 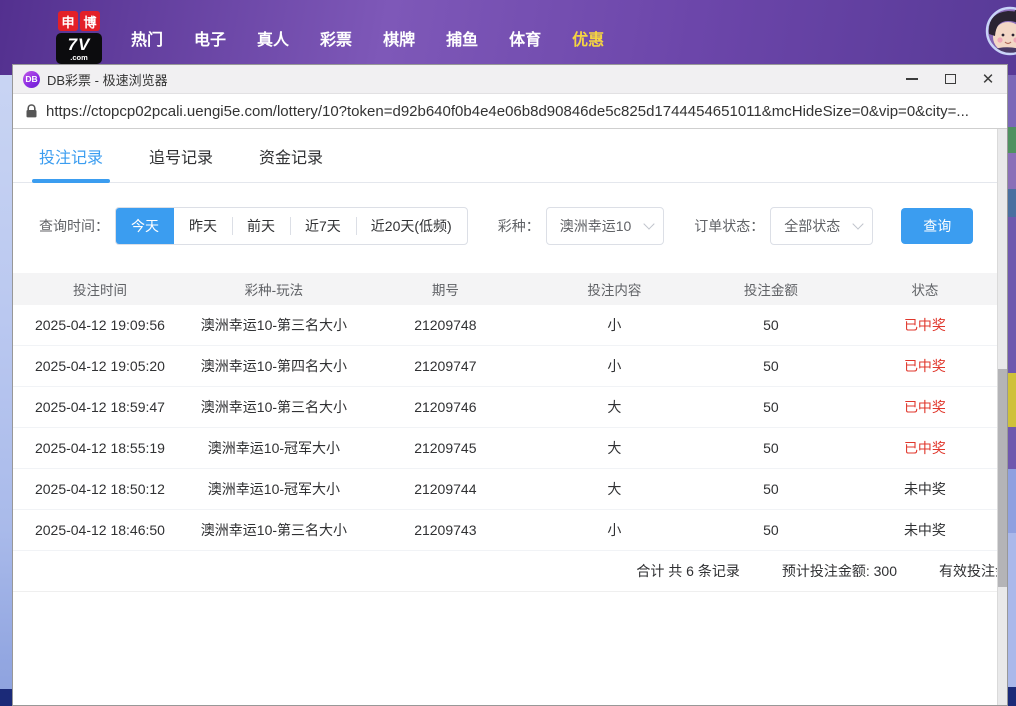 I want to click on nav-menu-item: 优惠, so click(x=588, y=38).